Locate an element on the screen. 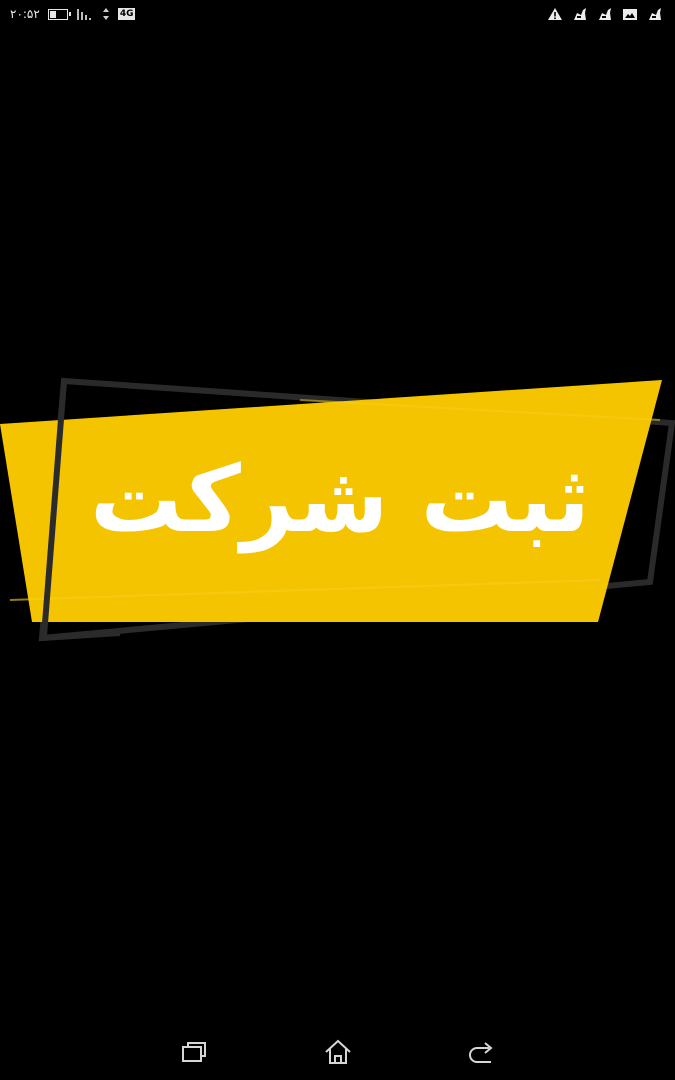  home-icon is located at coordinates (338, 1051).